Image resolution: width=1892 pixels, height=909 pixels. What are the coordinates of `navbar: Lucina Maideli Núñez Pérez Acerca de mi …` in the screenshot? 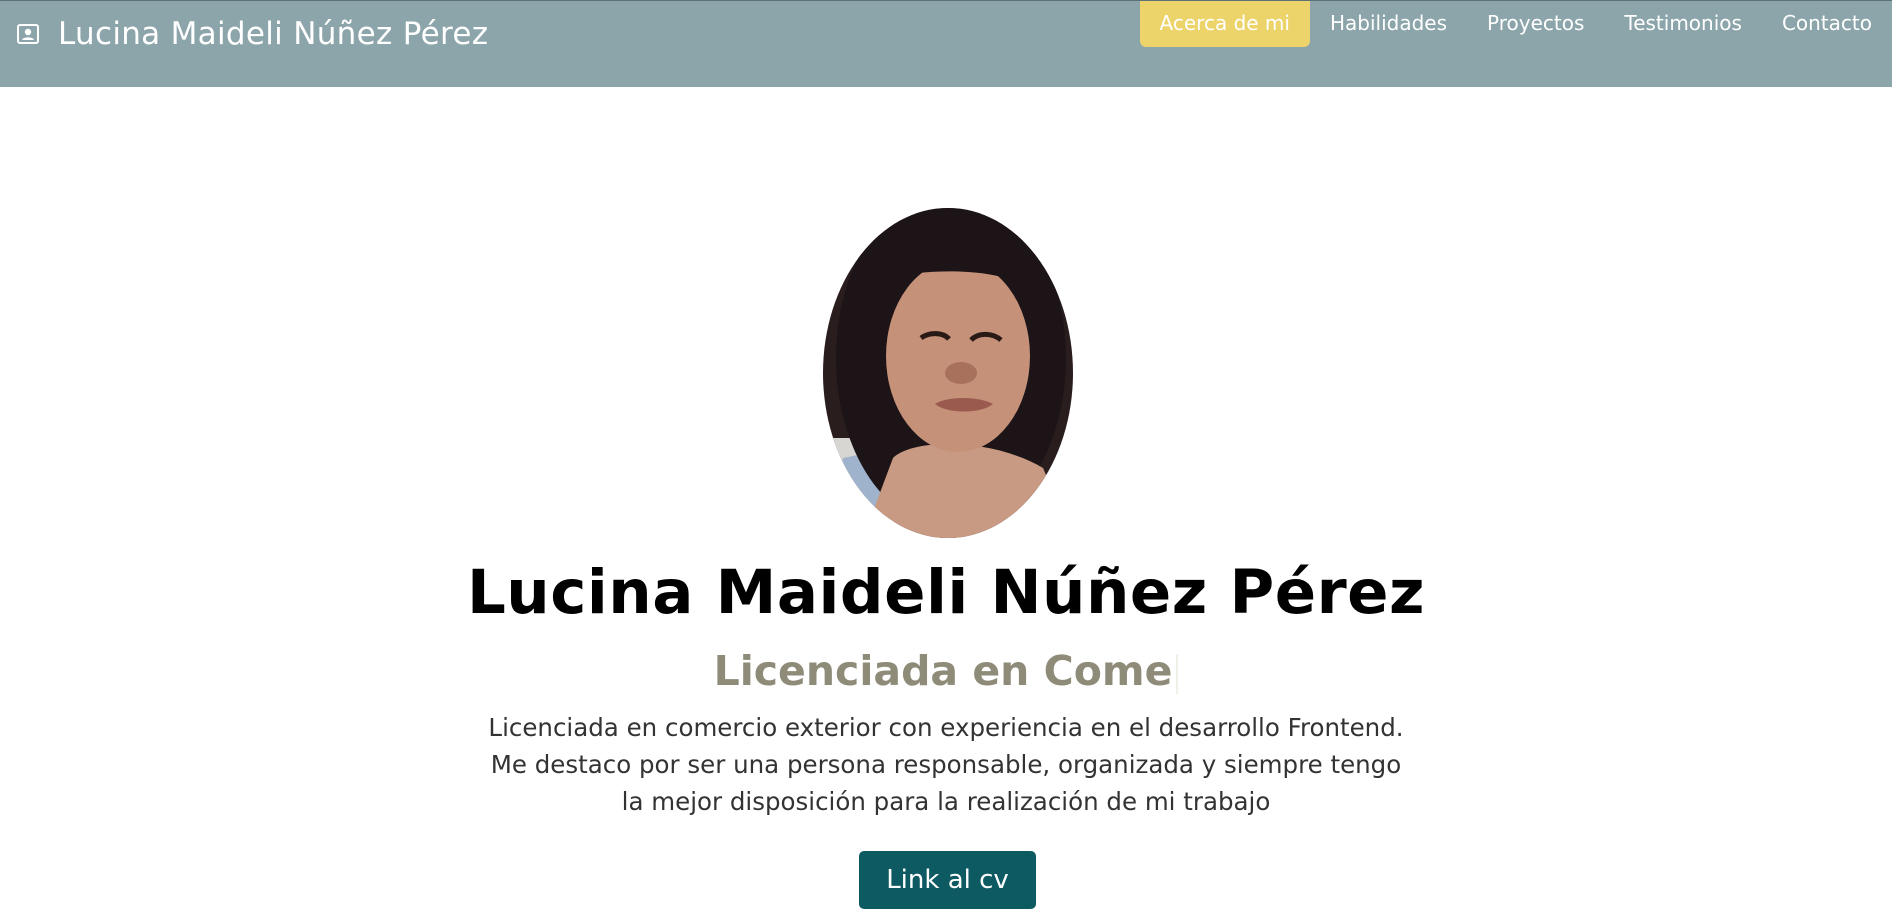 It's located at (946, 43).